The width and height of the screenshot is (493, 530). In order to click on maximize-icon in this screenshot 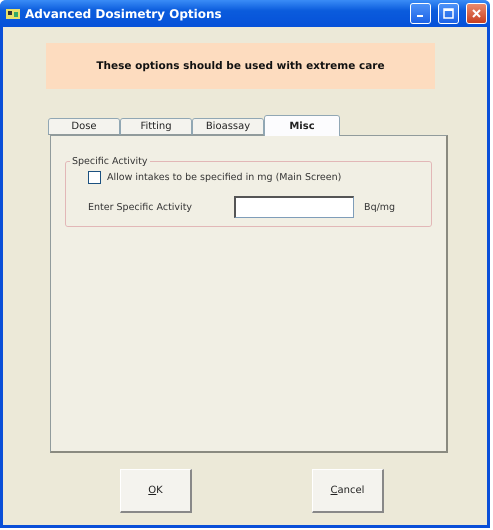, I will do `click(448, 13)`.